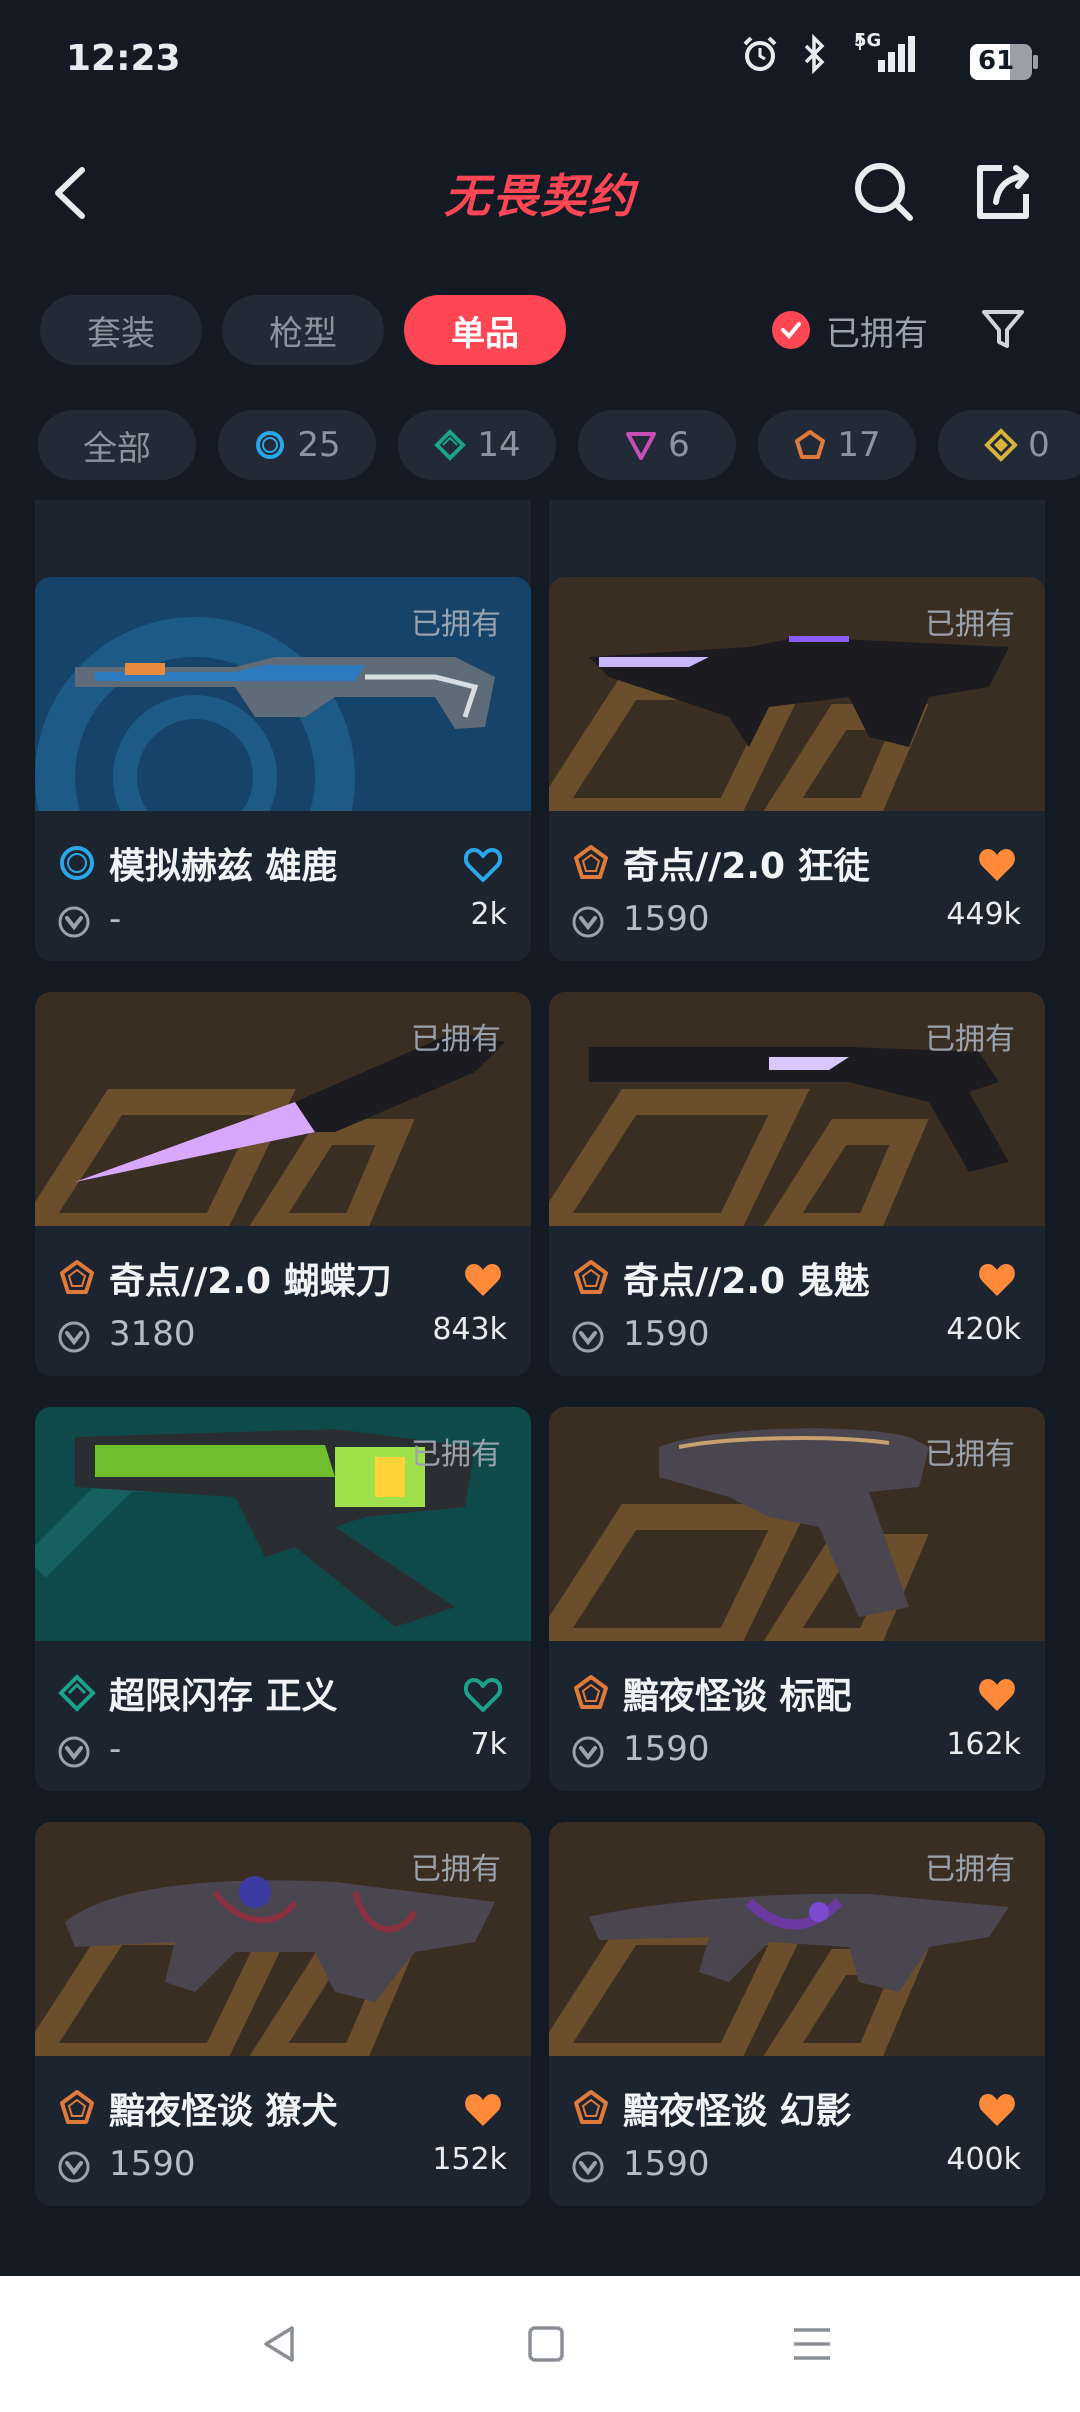 The height and width of the screenshot is (2412, 1080). What do you see at coordinates (117, 448) in the screenshot?
I see `rarity-chip-label: 全部` at bounding box center [117, 448].